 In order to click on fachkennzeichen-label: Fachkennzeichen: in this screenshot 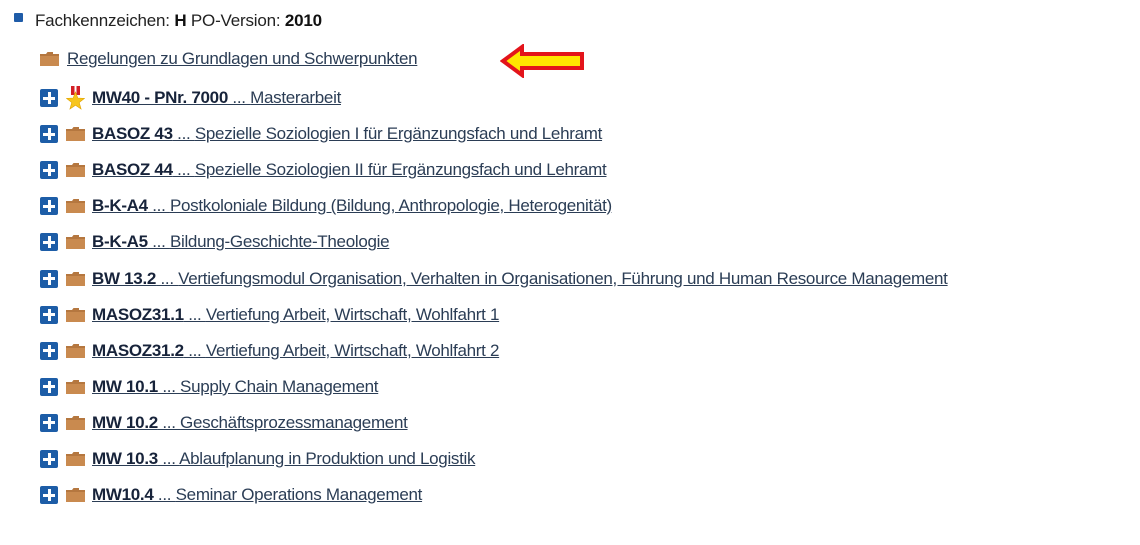, I will do `click(105, 20)`.